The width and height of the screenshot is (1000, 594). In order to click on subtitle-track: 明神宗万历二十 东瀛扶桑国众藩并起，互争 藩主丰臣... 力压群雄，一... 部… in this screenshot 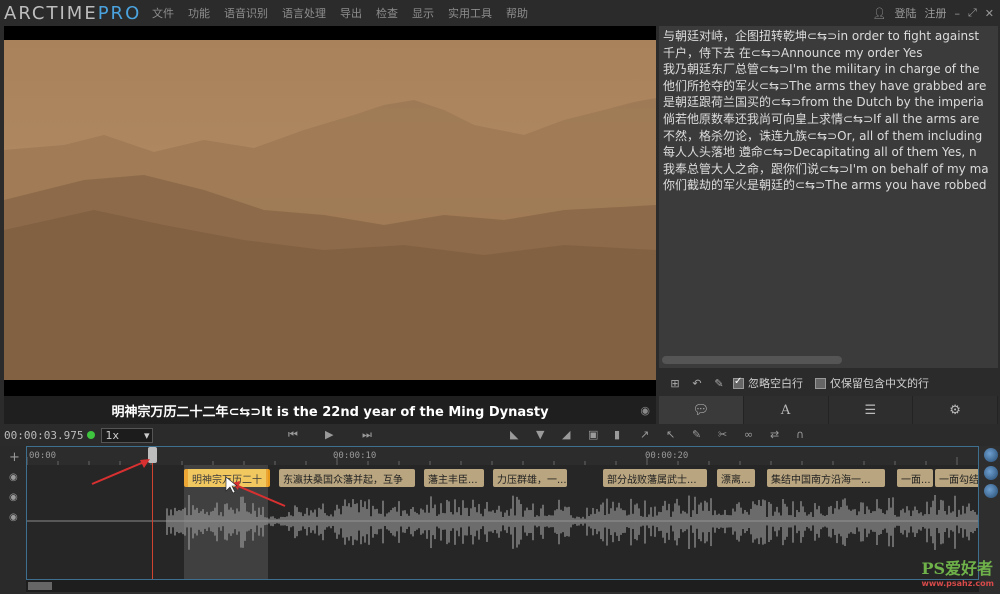, I will do `click(502, 479)`.